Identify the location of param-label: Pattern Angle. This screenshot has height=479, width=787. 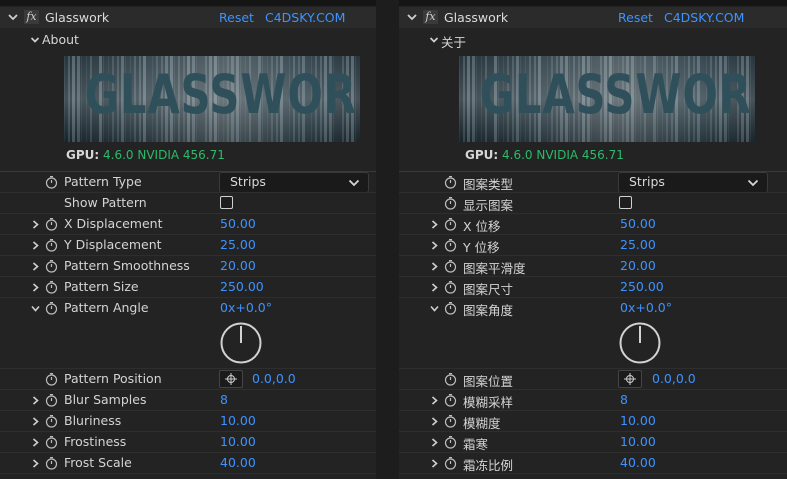
(106, 307).